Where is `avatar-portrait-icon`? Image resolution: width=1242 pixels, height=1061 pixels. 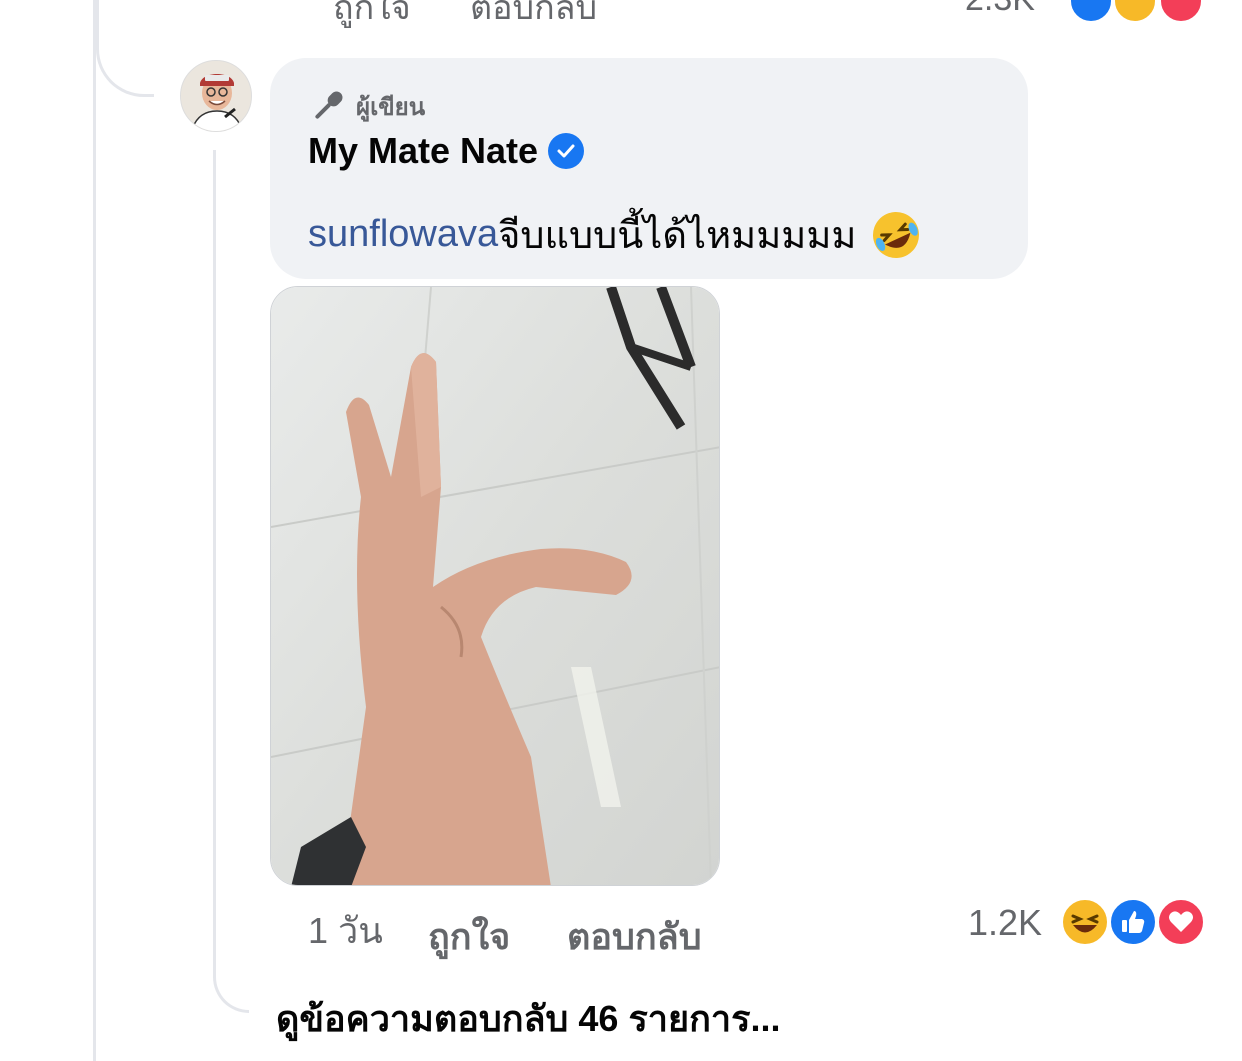 avatar-portrait-icon is located at coordinates (216, 96).